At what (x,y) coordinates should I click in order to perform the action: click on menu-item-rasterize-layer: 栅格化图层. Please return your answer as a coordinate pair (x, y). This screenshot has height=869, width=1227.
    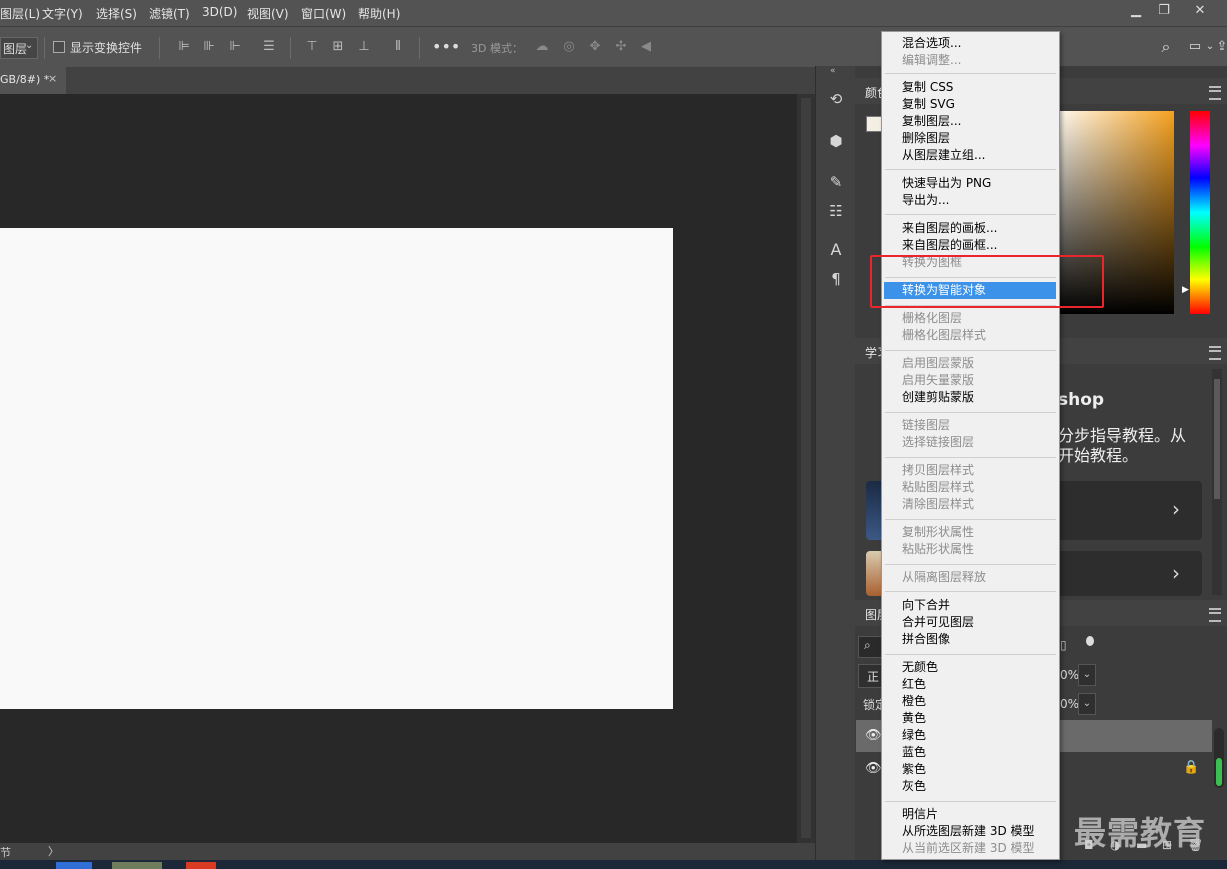
    Looking at the image, I should click on (932, 318).